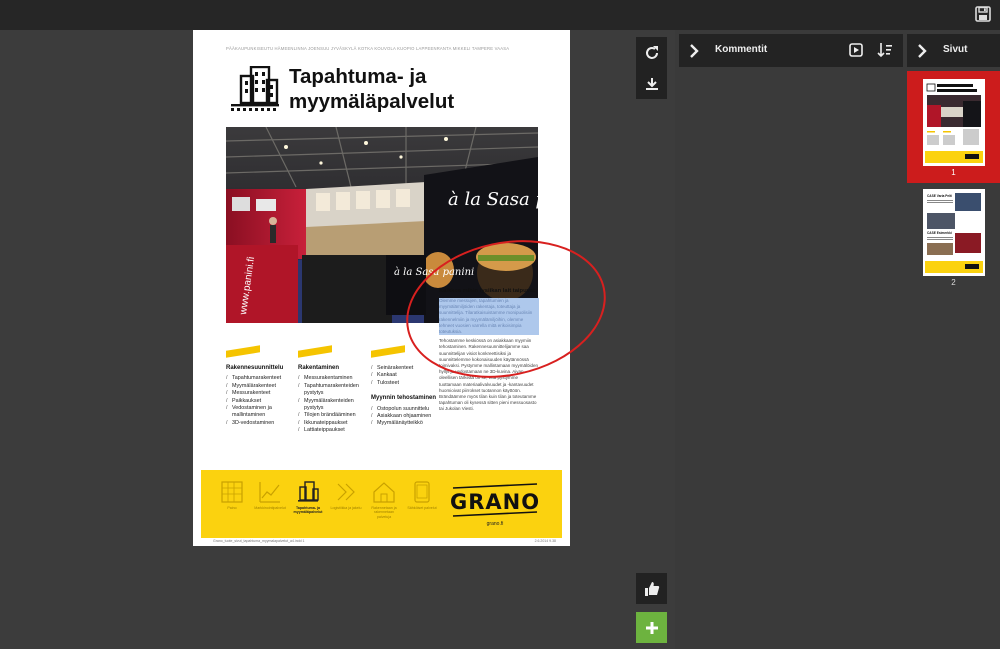  Describe the element at coordinates (270, 508) in the screenshot. I see `service-label: Markkinointipalvelut` at that location.